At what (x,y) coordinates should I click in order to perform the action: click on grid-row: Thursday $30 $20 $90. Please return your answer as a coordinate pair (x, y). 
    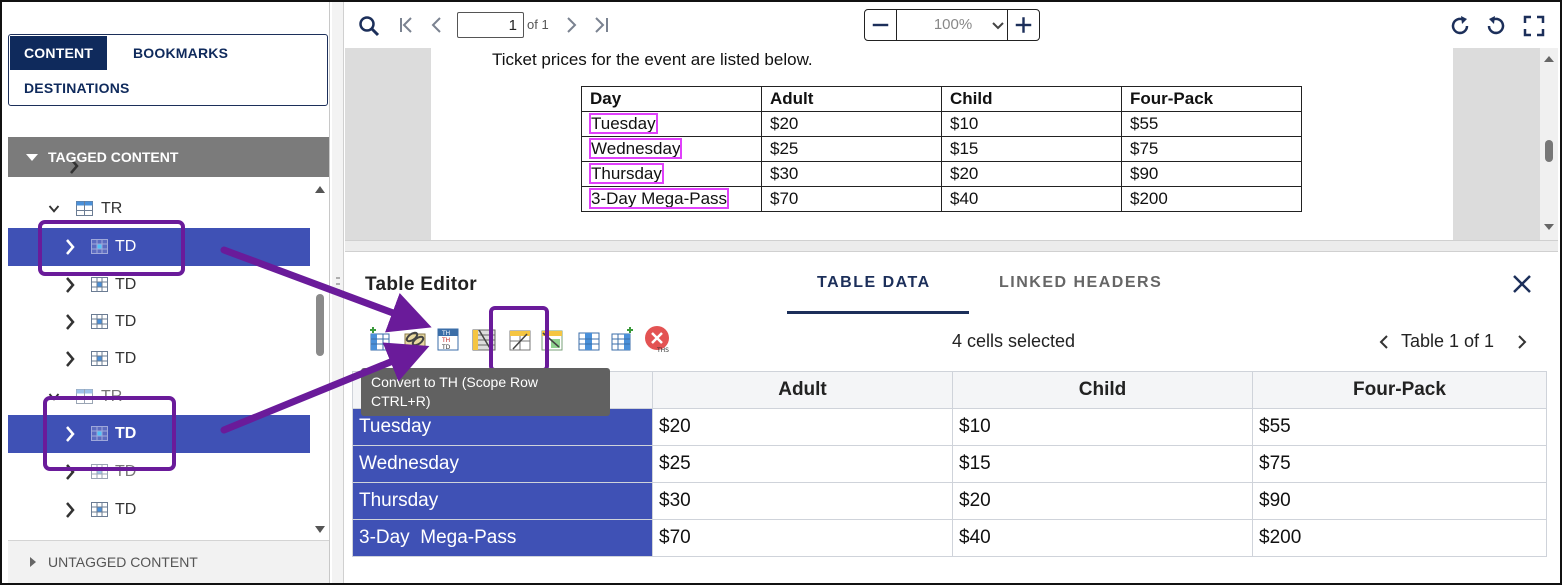
    Looking at the image, I should click on (949, 501).